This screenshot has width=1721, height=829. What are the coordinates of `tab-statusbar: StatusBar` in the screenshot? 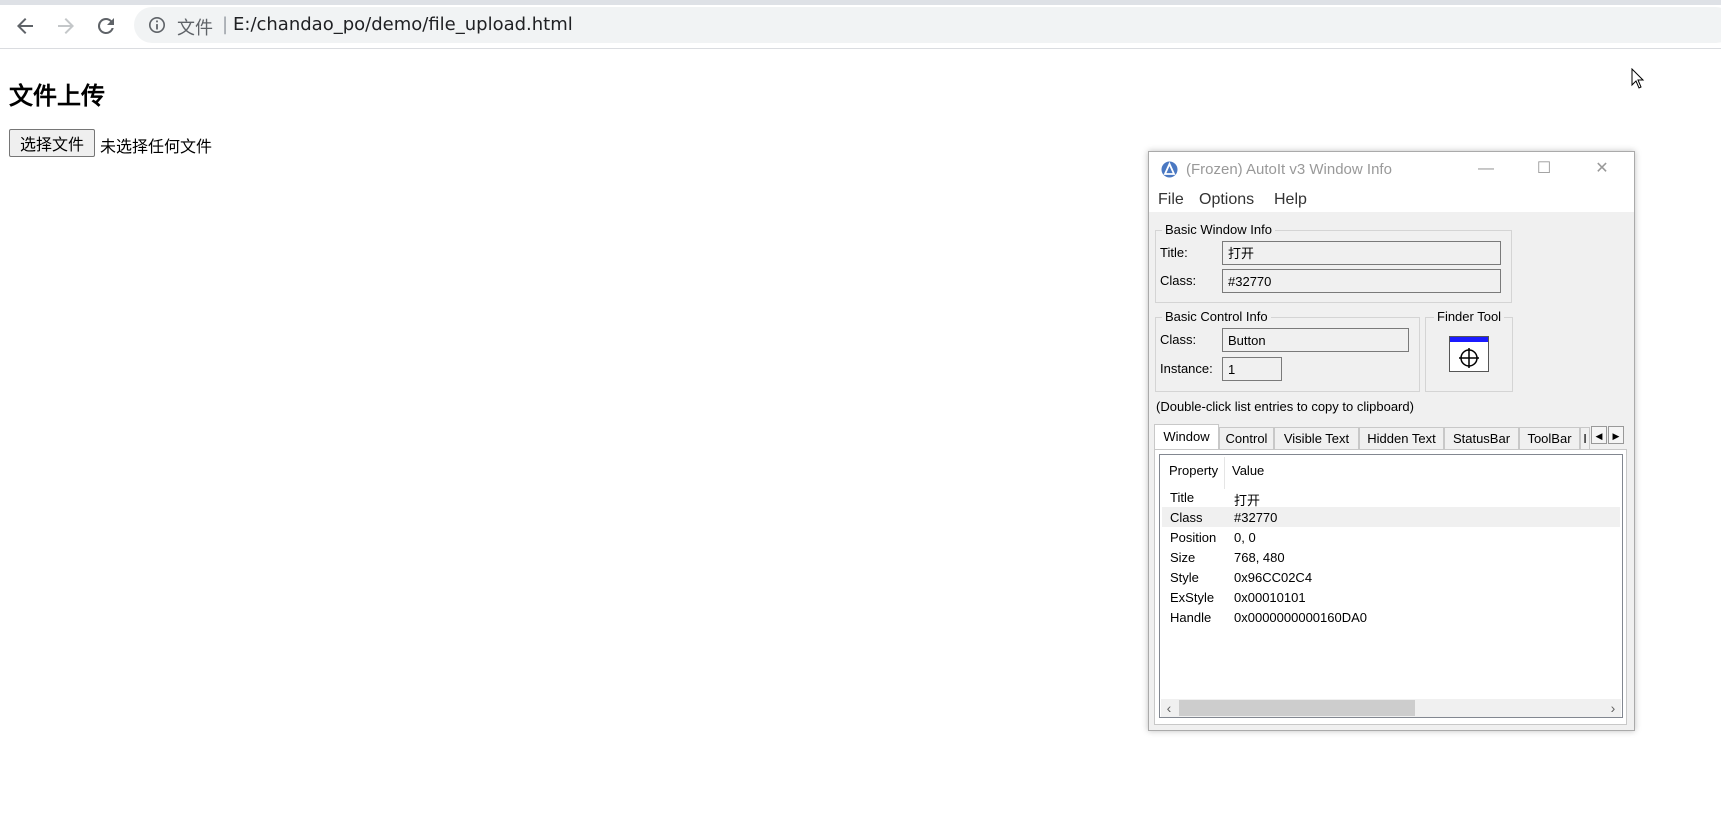 It's located at (1481, 438).